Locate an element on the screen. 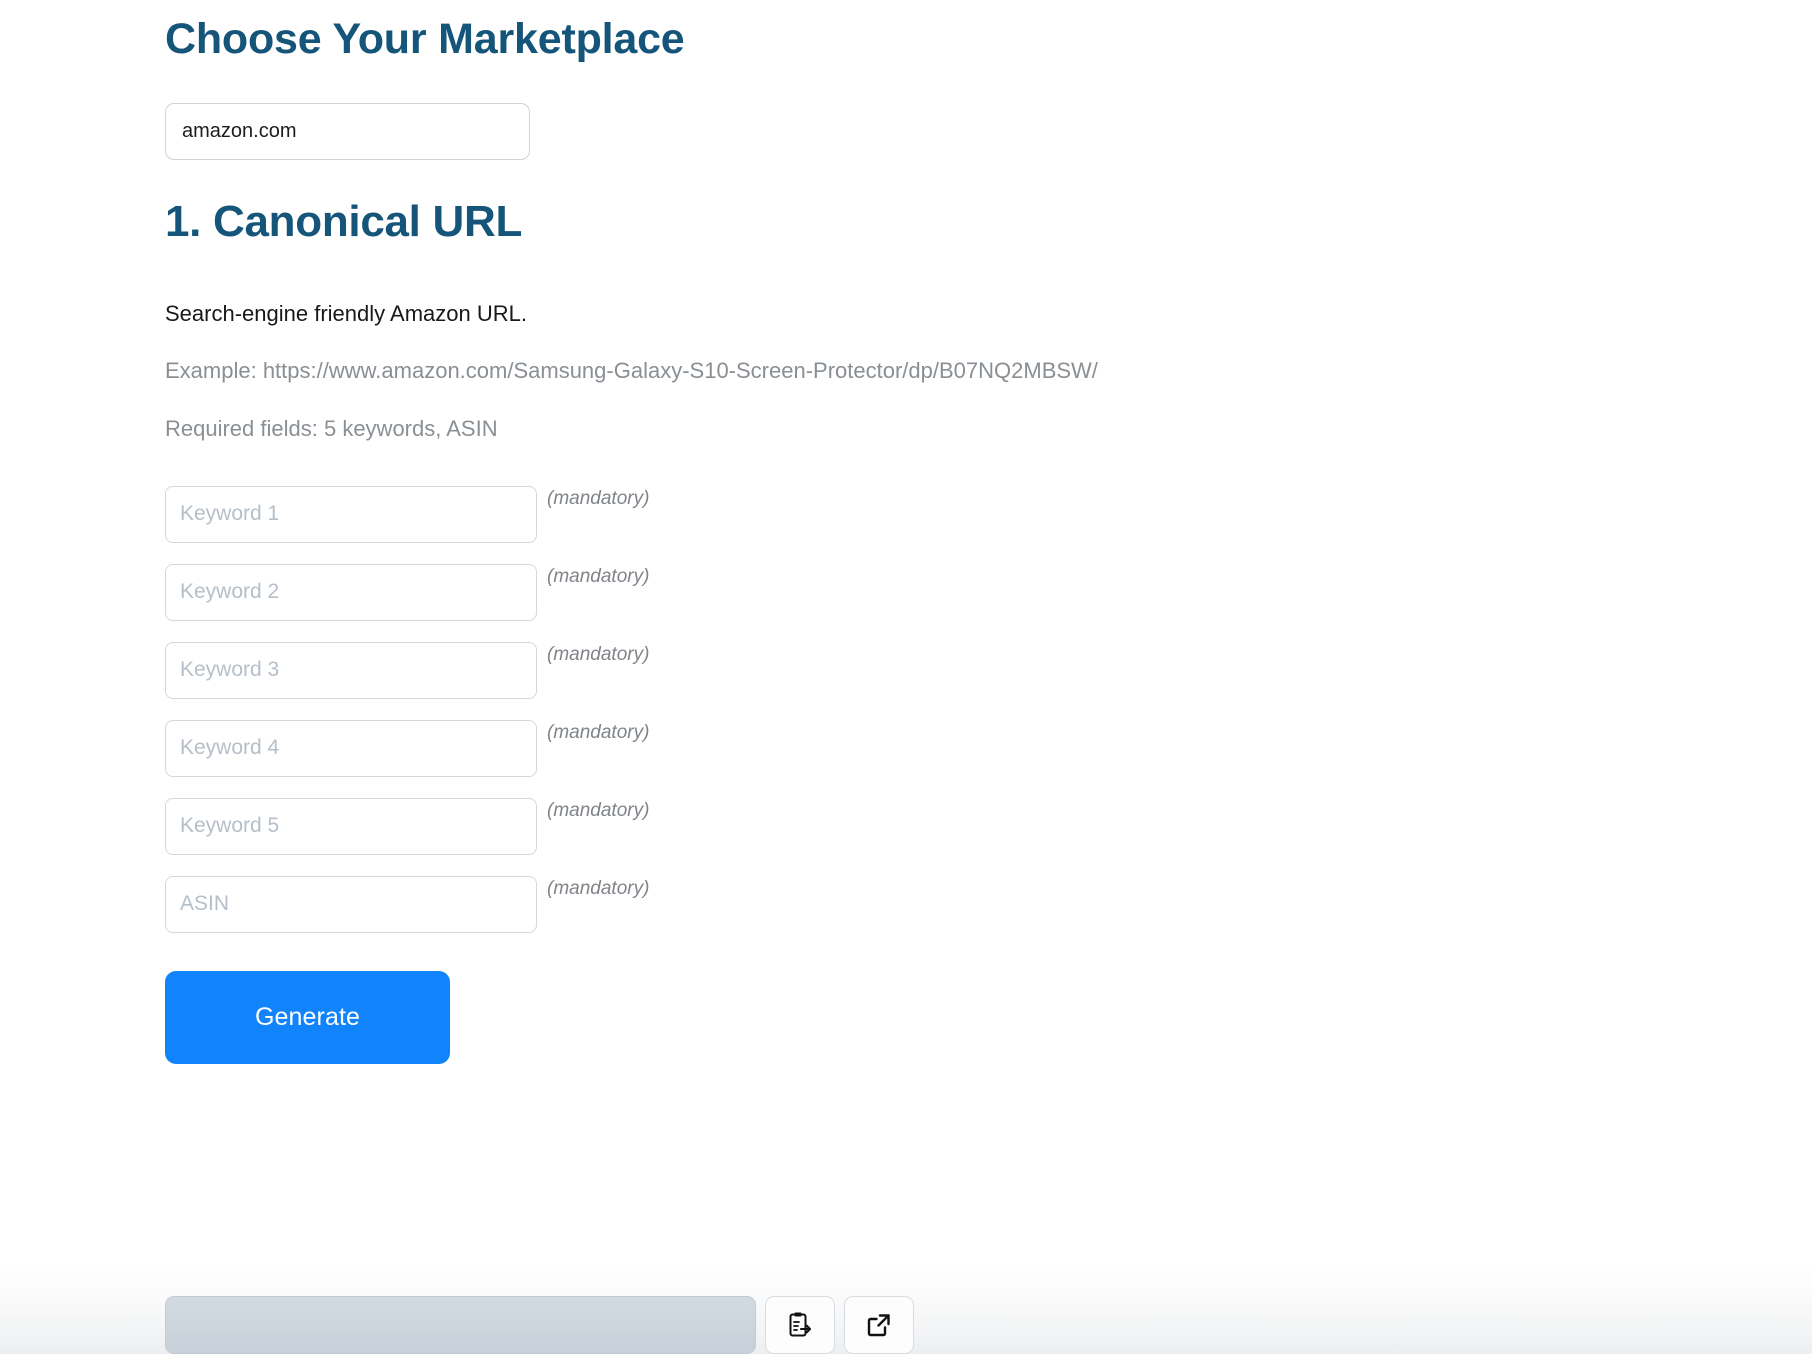  generate-button: Generate is located at coordinates (307, 1017).